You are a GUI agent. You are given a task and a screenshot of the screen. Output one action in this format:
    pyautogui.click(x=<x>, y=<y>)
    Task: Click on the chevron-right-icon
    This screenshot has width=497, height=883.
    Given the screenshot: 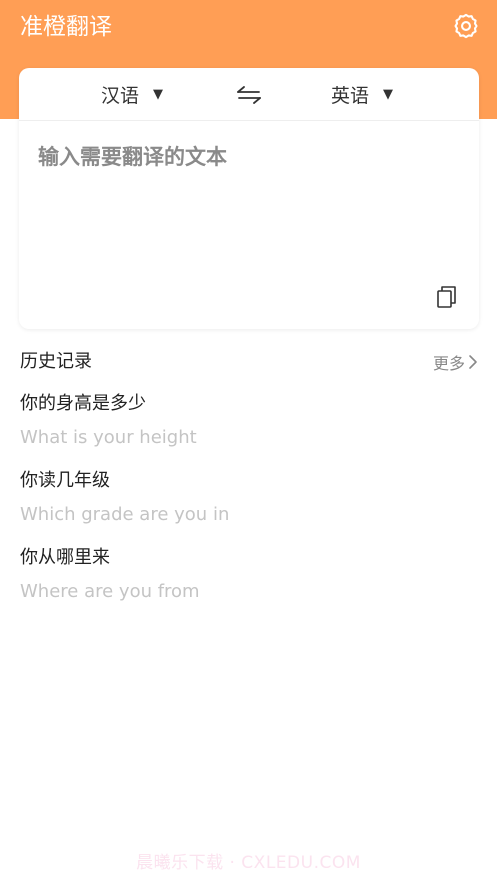 What is the action you would take?
    pyautogui.click(x=473, y=362)
    